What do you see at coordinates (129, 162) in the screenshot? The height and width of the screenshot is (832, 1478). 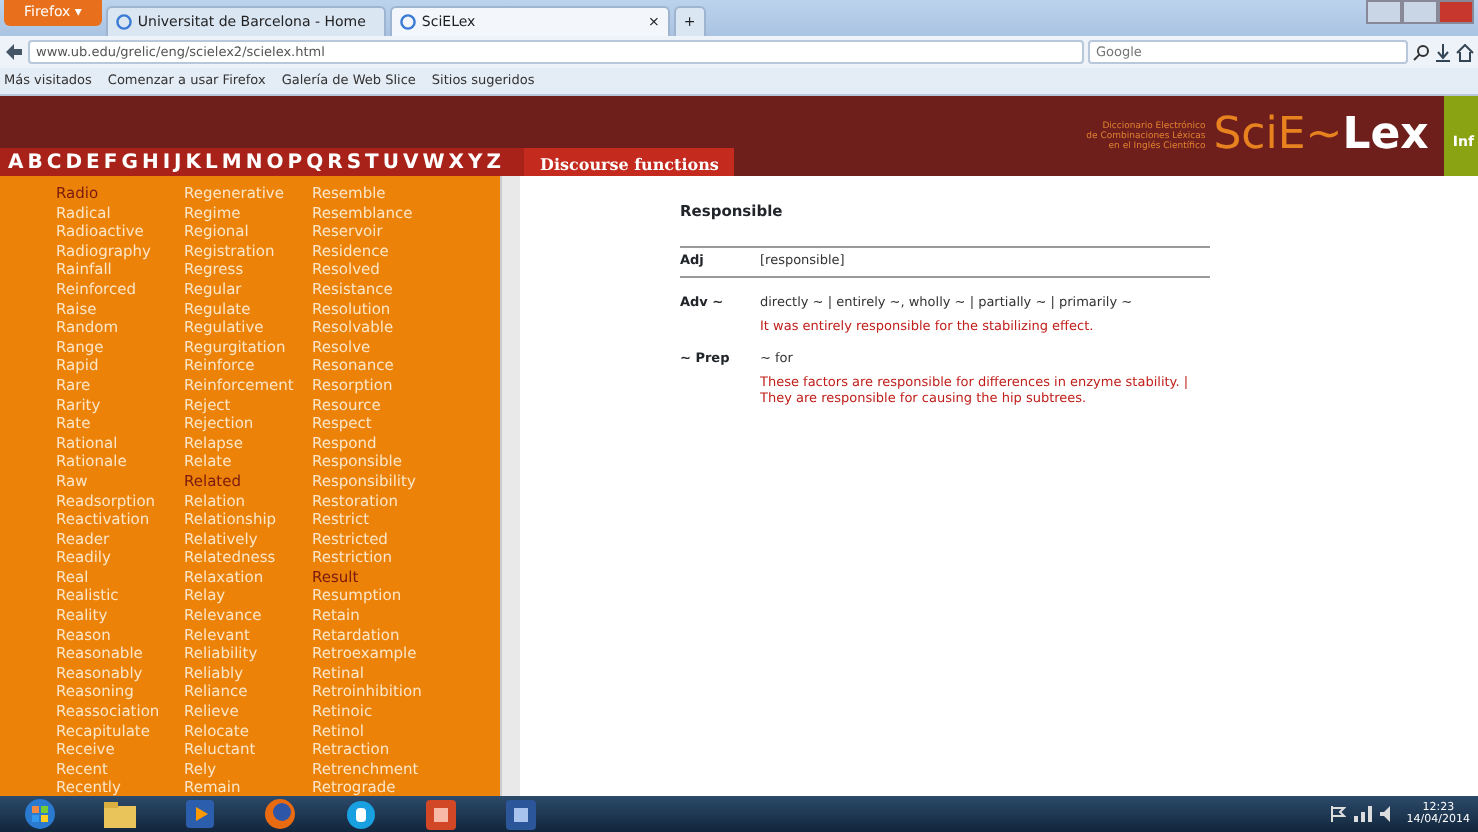 I see `letter-link: G` at bounding box center [129, 162].